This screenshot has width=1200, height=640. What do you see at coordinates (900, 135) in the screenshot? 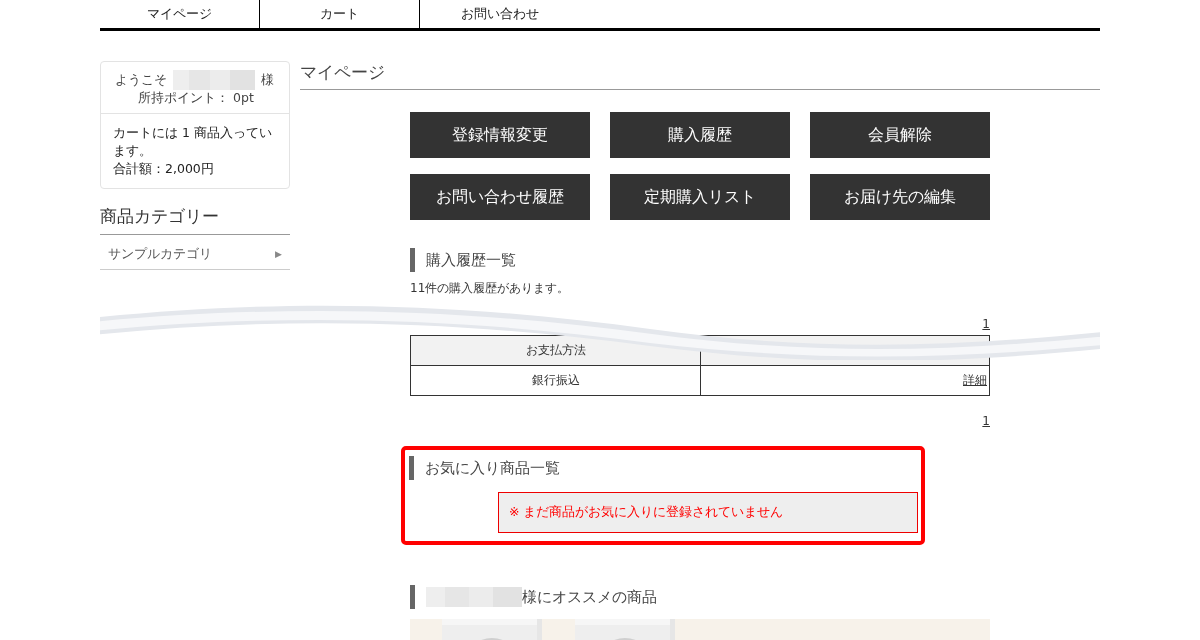
I see `menu-button: 会員解除` at bounding box center [900, 135].